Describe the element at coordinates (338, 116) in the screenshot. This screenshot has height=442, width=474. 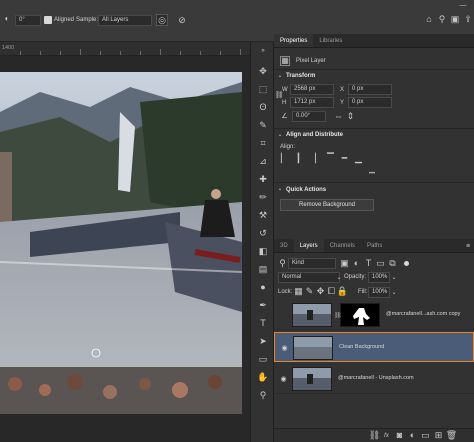
I see `flip-horizontal-icon: ⇔` at that location.